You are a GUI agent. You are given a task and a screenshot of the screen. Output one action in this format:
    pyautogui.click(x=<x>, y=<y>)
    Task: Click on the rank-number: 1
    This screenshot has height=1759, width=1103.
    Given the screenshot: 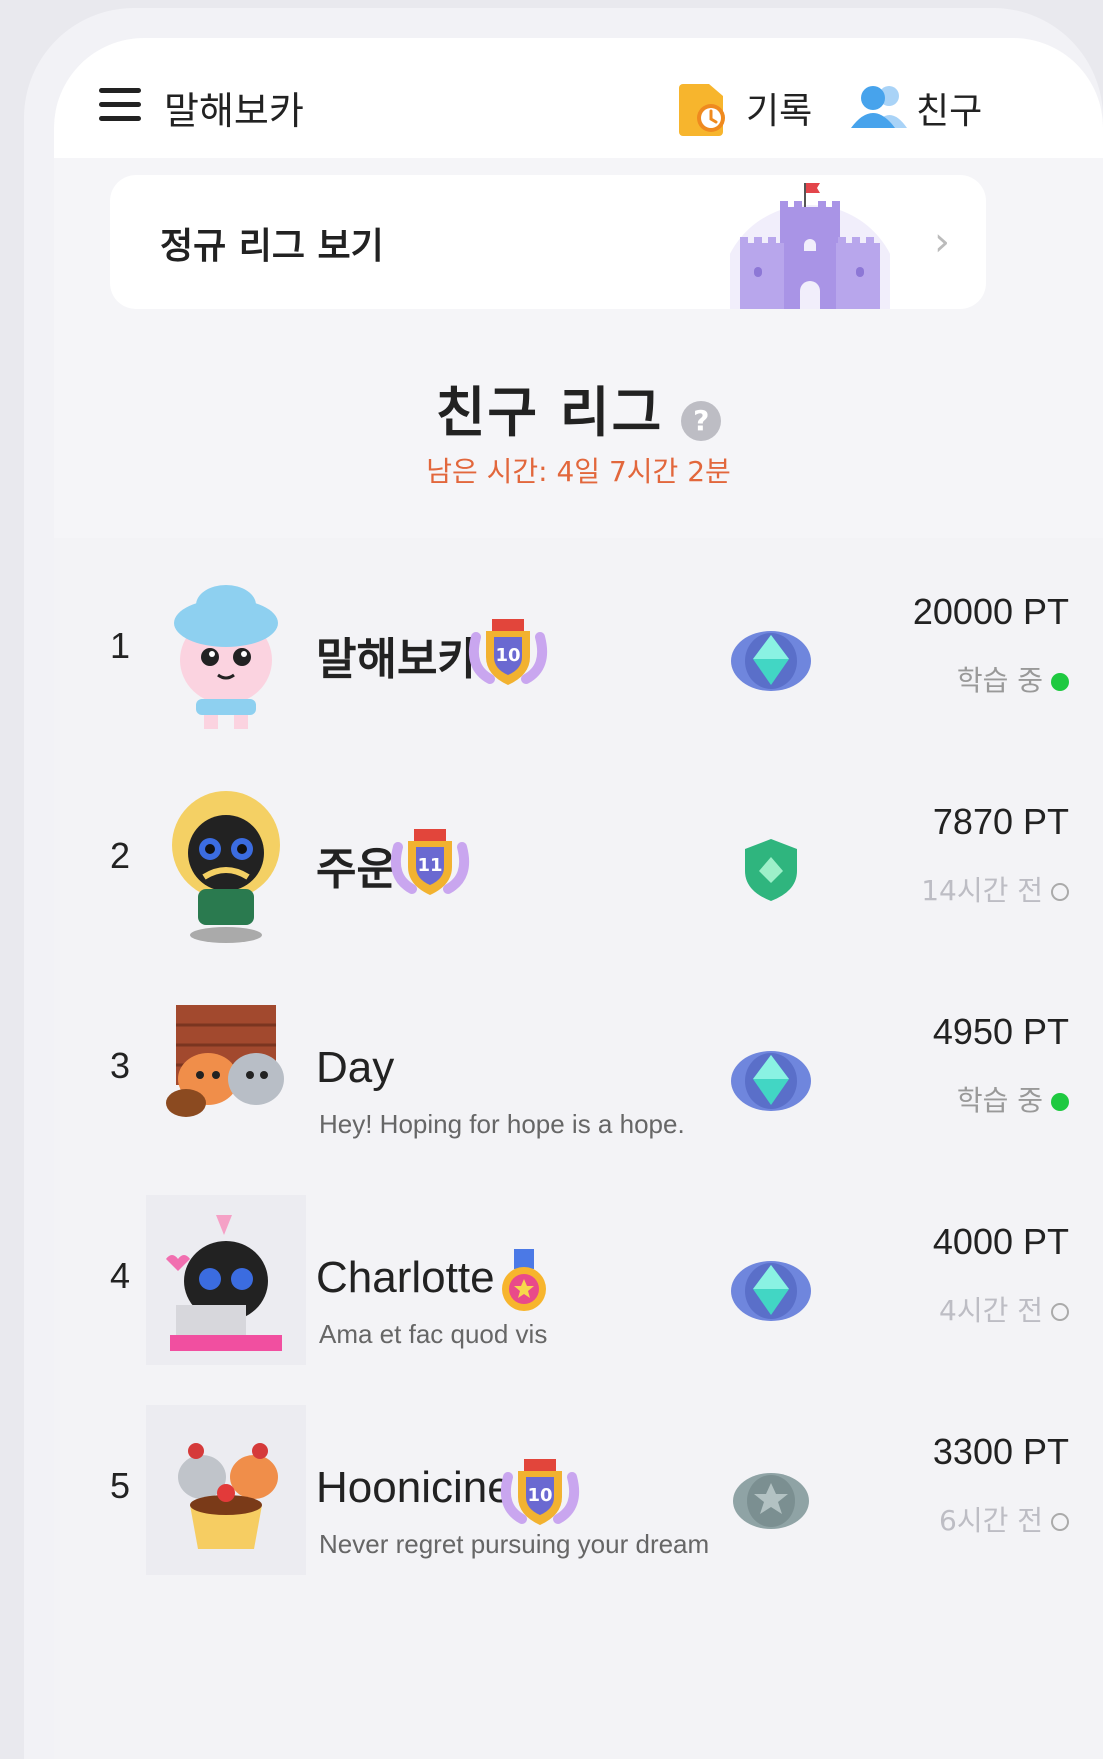 What is the action you would take?
    pyautogui.click(x=120, y=645)
    